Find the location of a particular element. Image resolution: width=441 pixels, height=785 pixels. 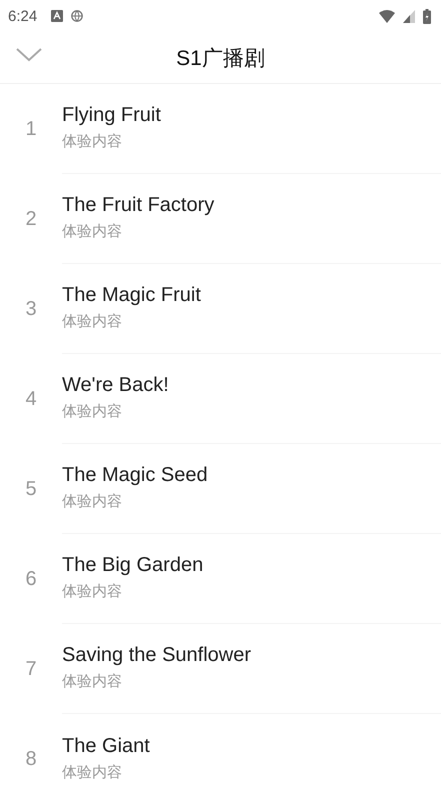

episode-item: 4 We're Back! 体验内容 is located at coordinates (220, 399).